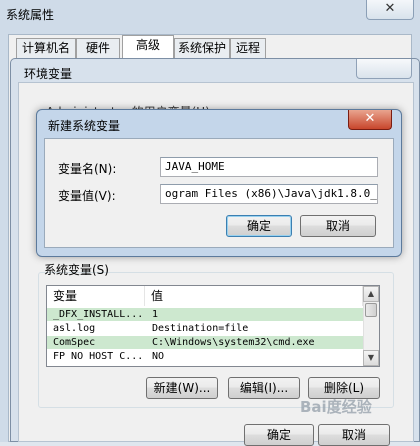 This screenshot has height=446, width=420. Describe the element at coordinates (74, 342) in the screenshot. I see `row-variable: ComSpec` at that location.